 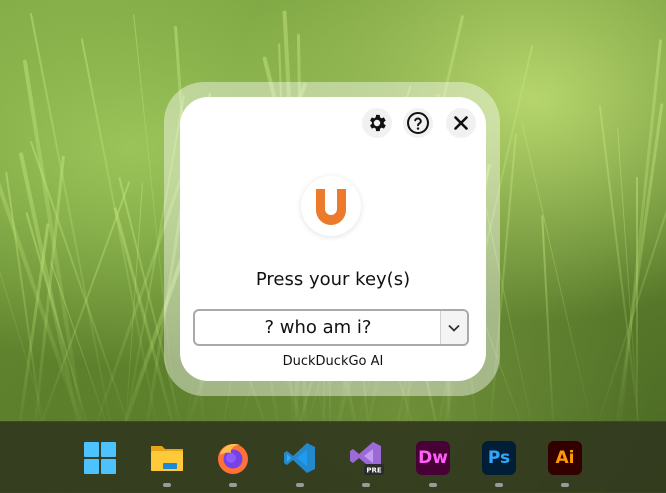 I want to click on u-logo-icon, so click(x=331, y=207).